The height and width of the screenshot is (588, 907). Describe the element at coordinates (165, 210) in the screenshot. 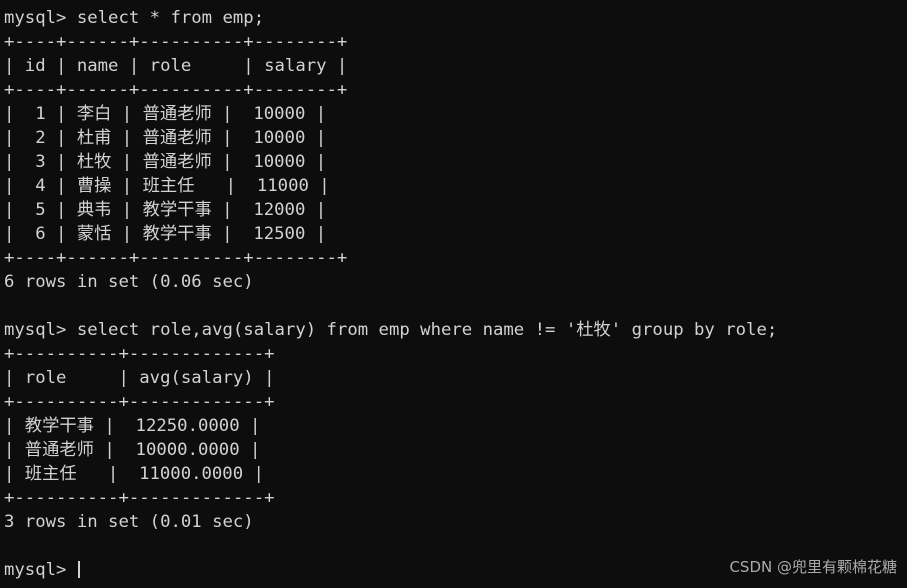

I see `terminal-line-table-row: | 5 | 典韦 | 教学干事 | 12000 |` at that location.